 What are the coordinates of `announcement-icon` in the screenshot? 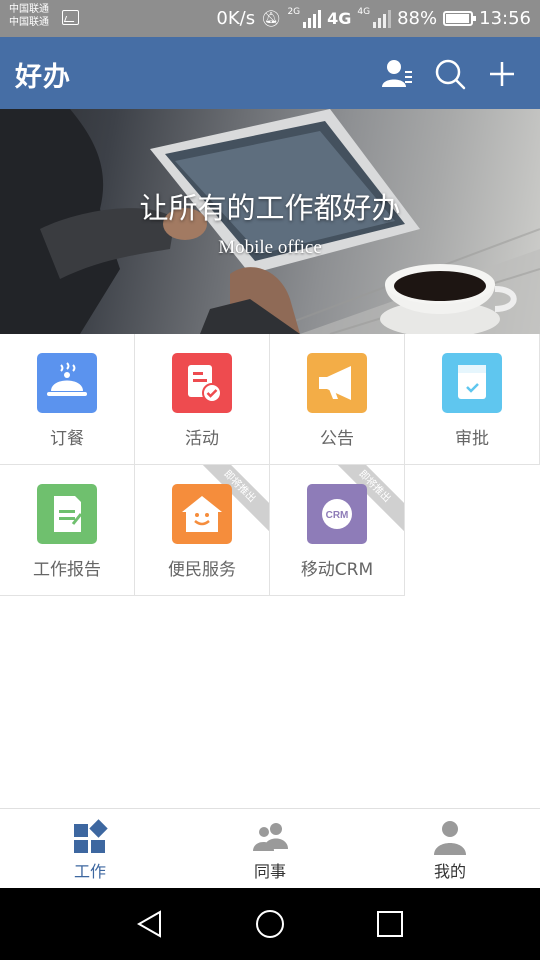 It's located at (337, 383).